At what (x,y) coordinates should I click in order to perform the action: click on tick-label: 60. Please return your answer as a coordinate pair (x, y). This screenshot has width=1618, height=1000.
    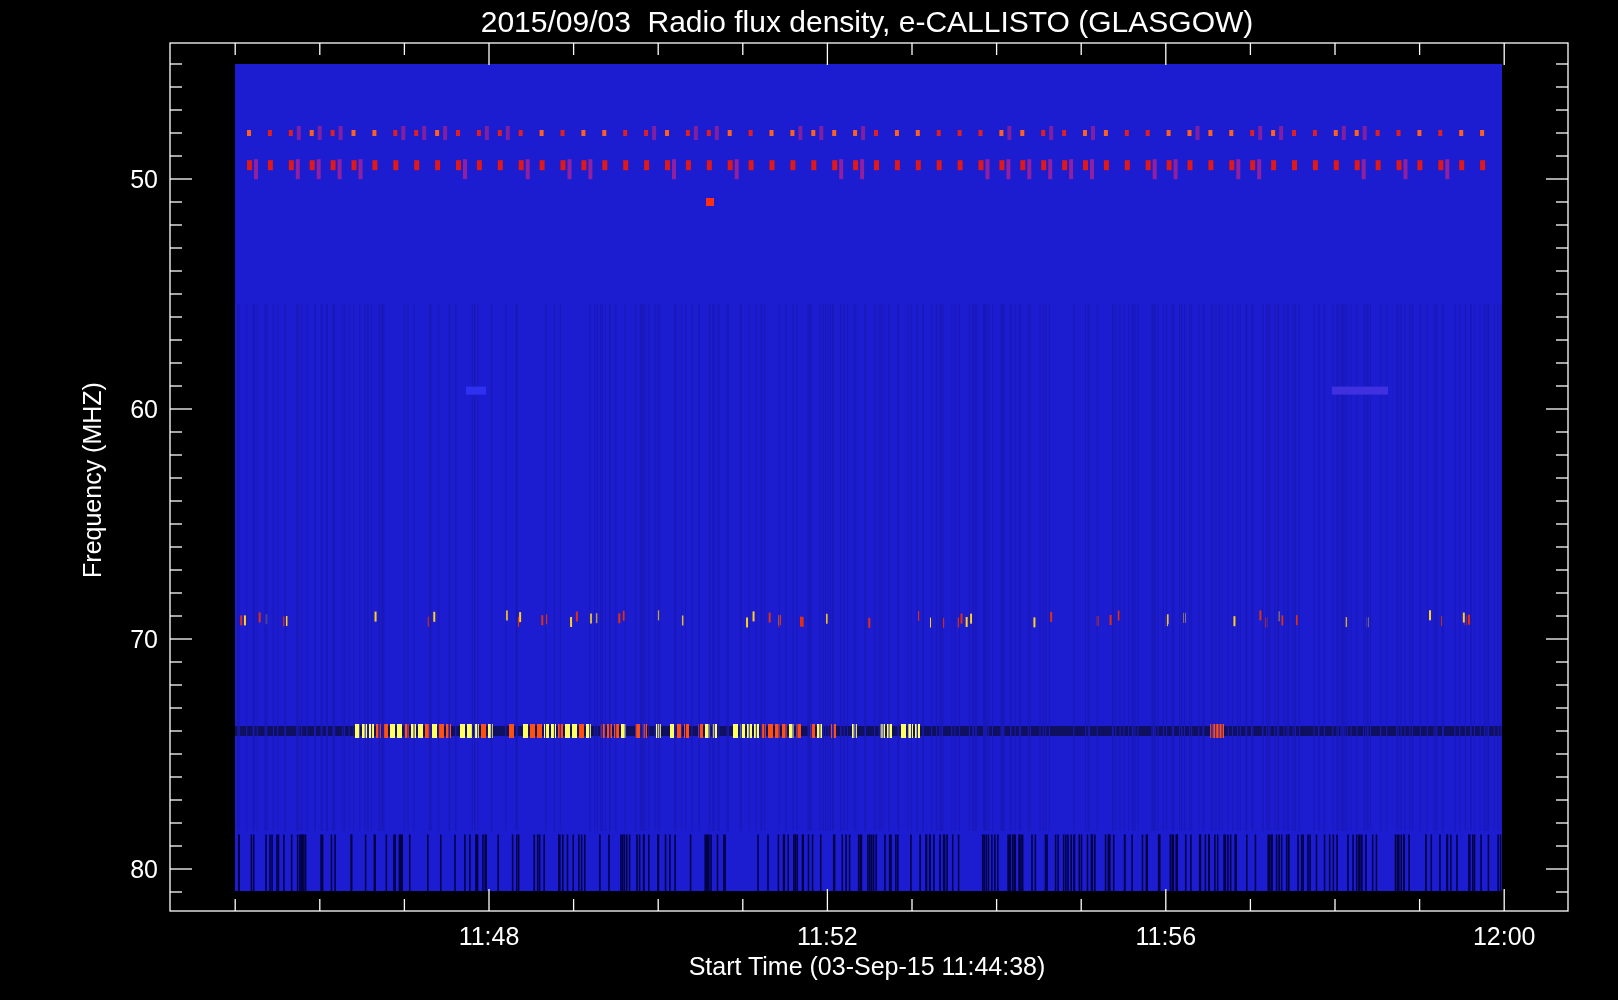
    Looking at the image, I should click on (144, 409).